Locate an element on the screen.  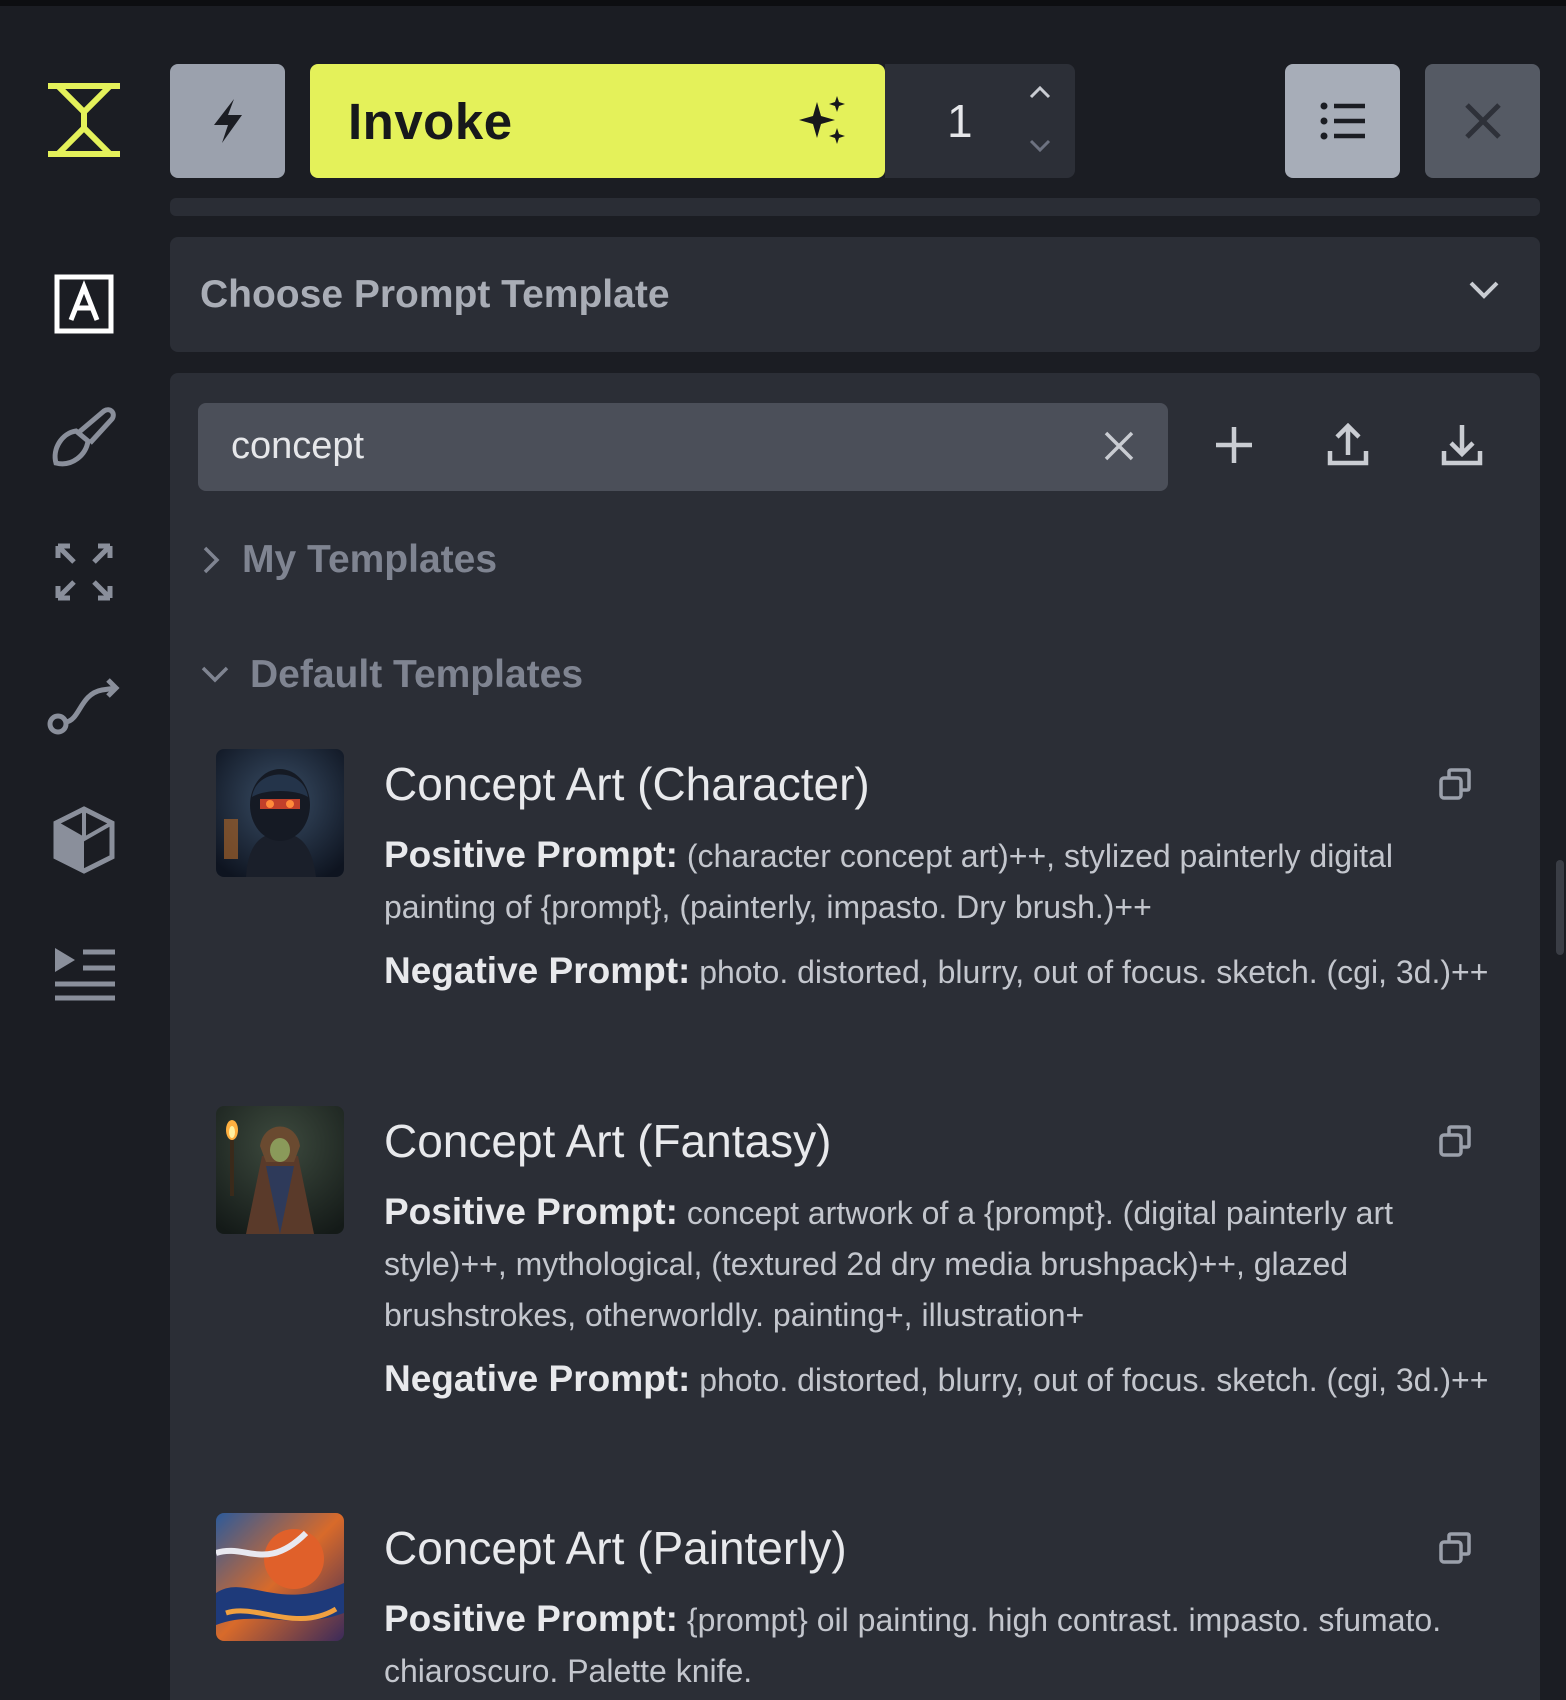
cancel-button is located at coordinates (1482, 121).